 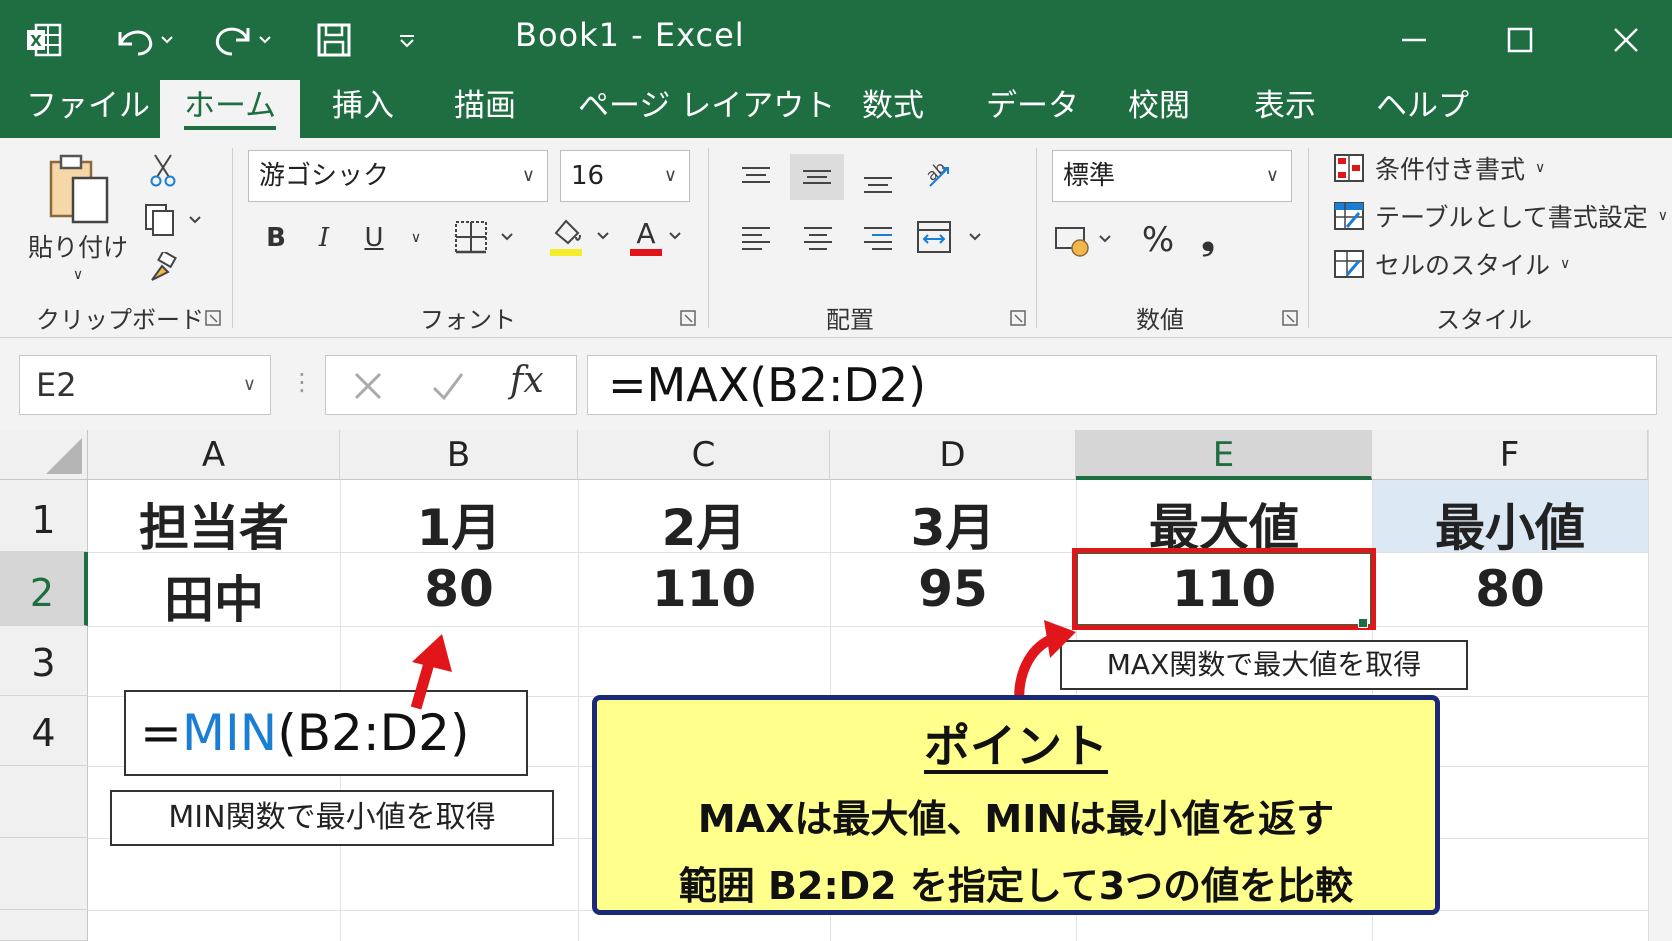 I want to click on borders-icon, so click(x=490, y=238).